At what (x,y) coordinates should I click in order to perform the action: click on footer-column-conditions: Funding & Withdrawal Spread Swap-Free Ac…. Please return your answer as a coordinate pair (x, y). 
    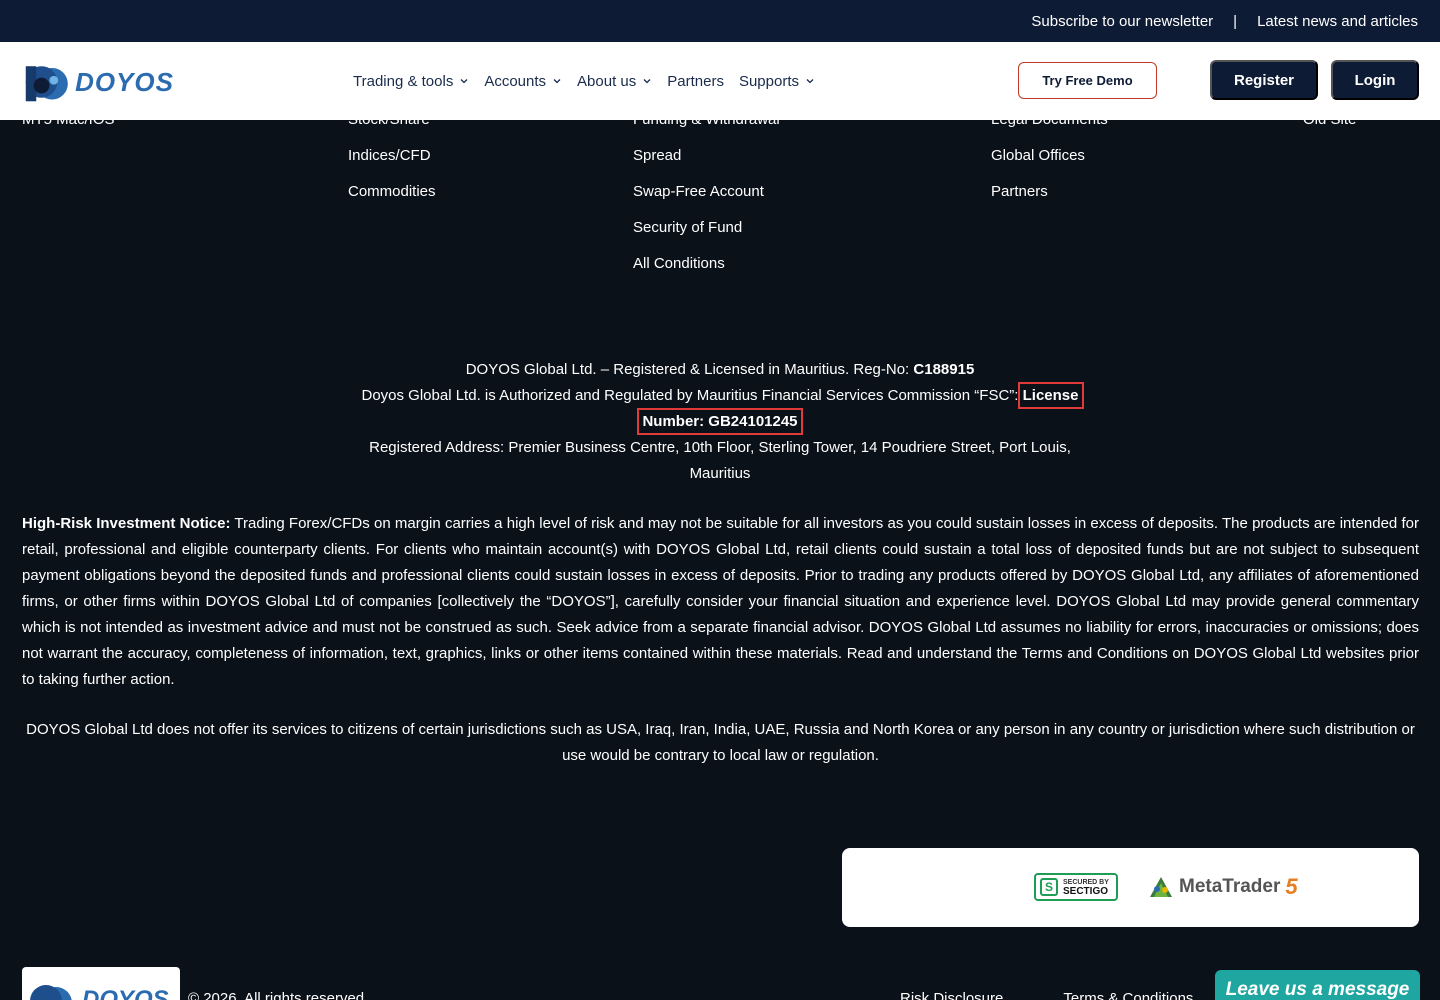
    Looking at the image, I should click on (706, 200).